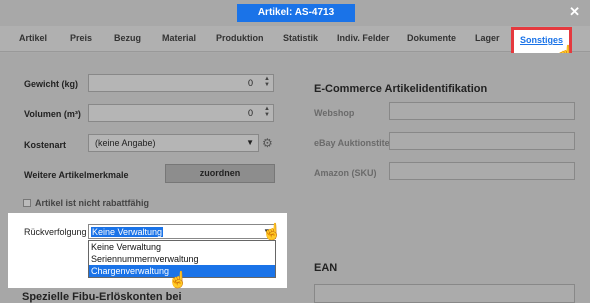 The height and width of the screenshot is (303, 590). I want to click on amazon-input, so click(482, 171).